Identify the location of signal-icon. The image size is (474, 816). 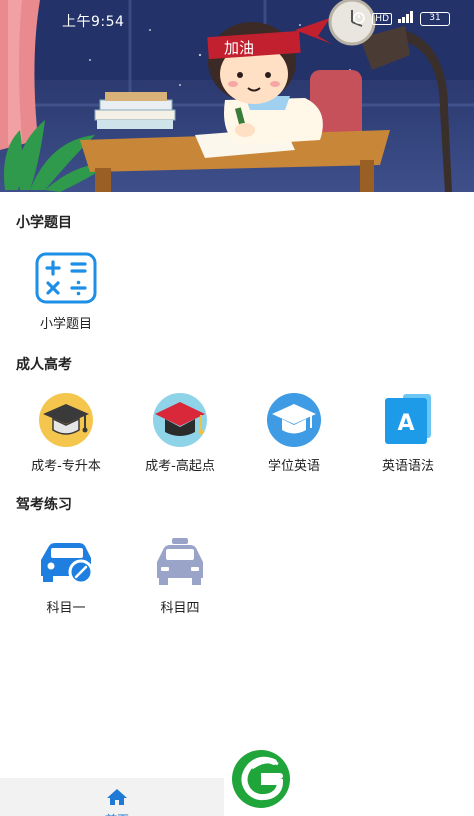
(406, 19).